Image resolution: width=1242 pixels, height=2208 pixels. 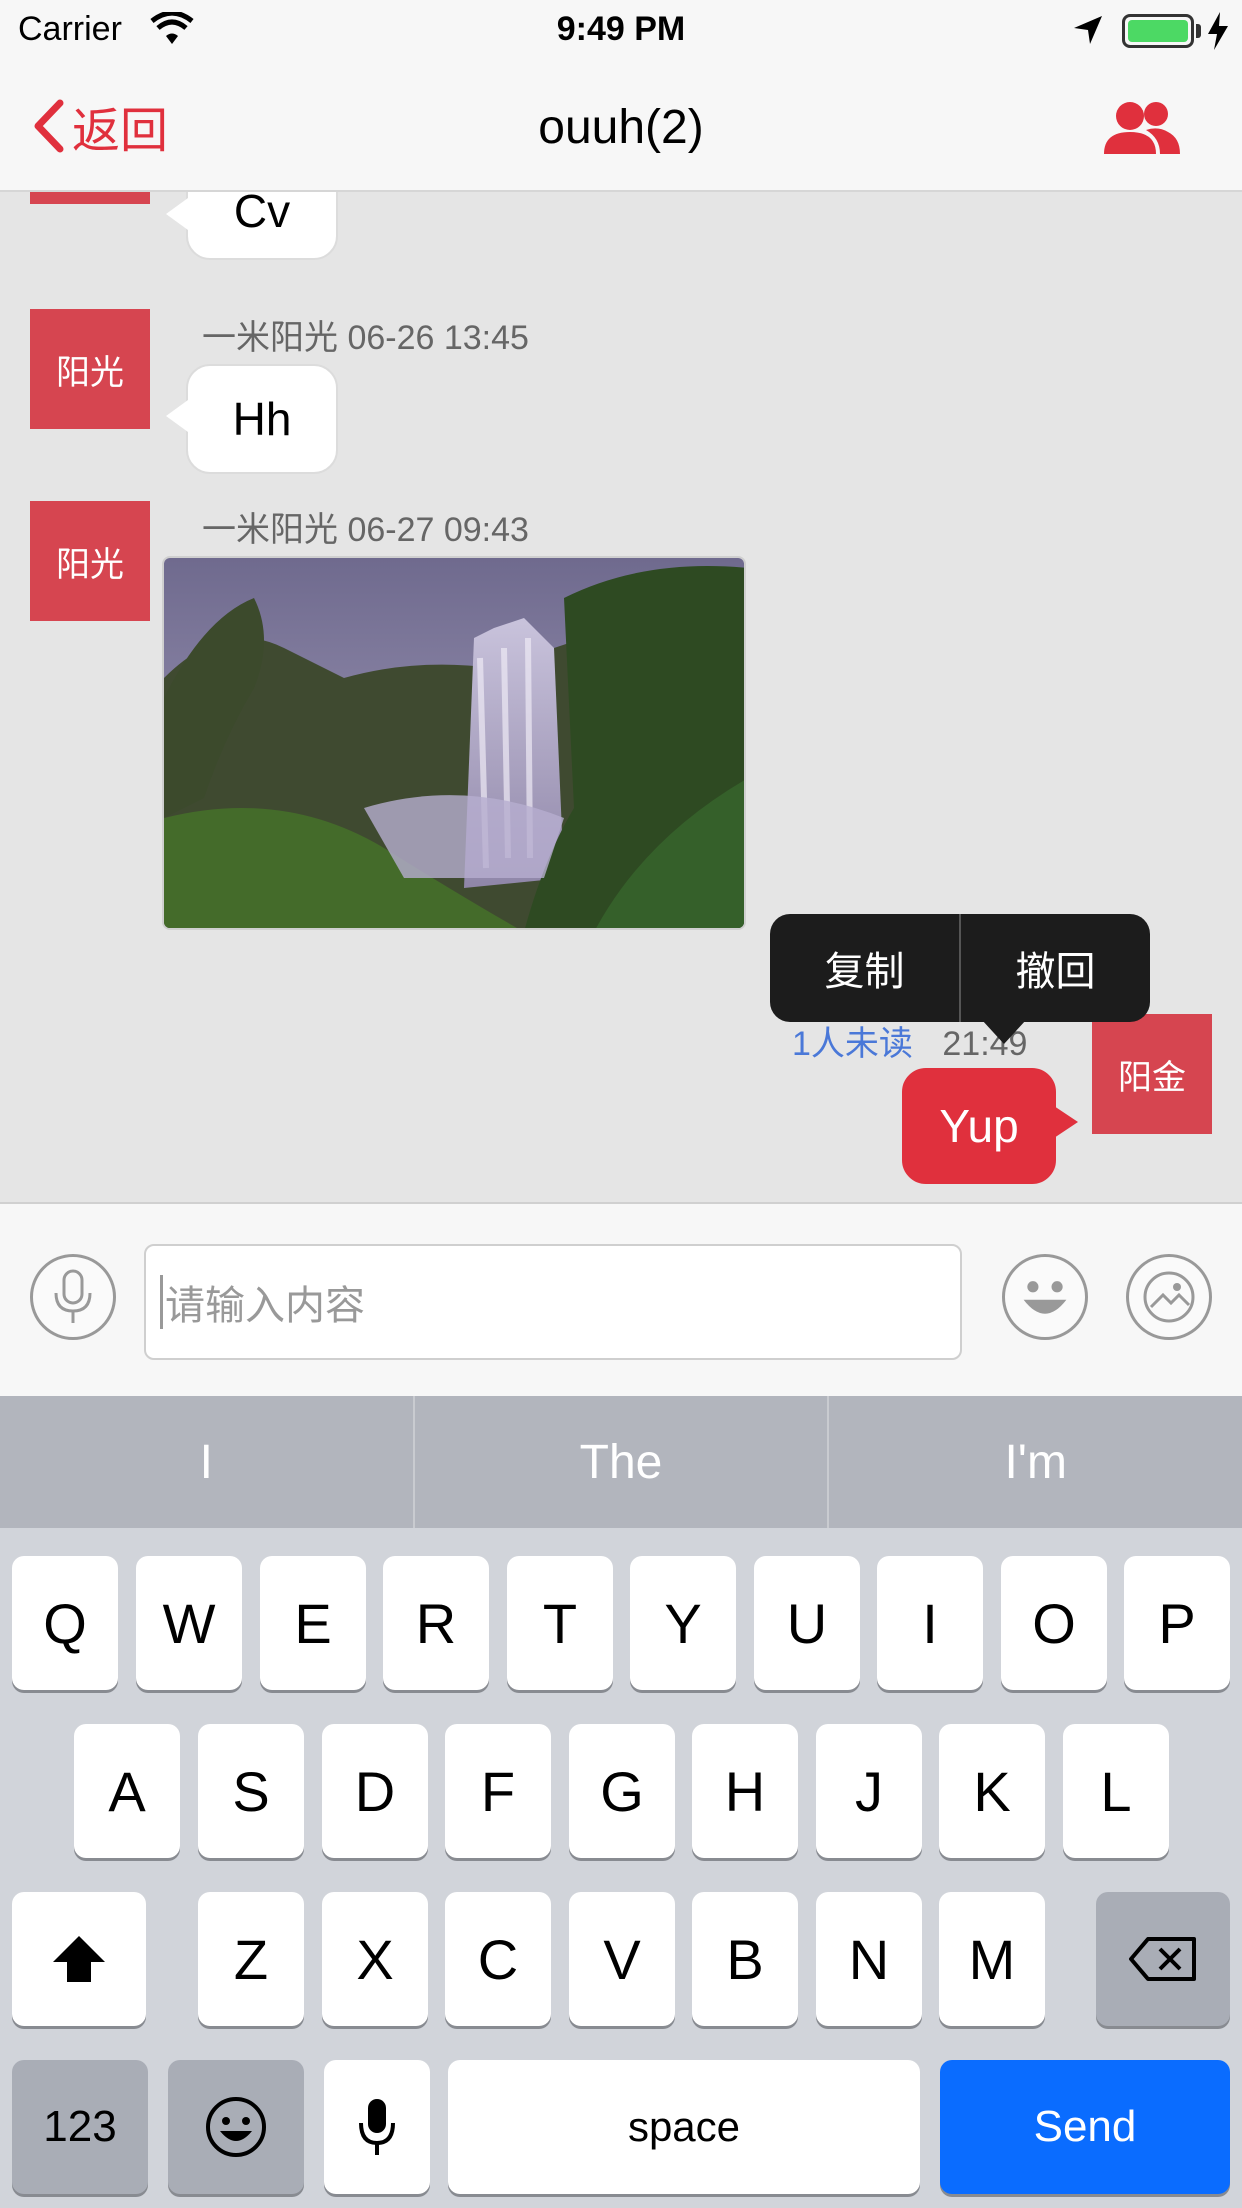 What do you see at coordinates (869, 1959) in the screenshot?
I see `key-n: N` at bounding box center [869, 1959].